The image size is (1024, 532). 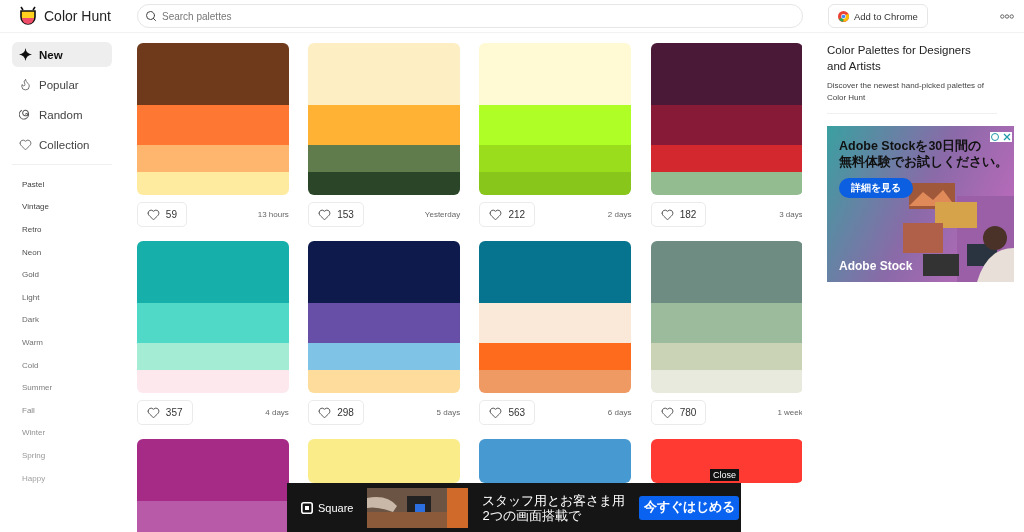 What do you see at coordinates (507, 412) in the screenshot?
I see `like-button: 563` at bounding box center [507, 412].